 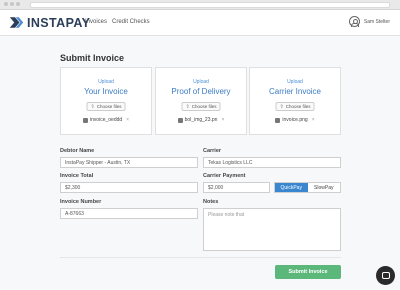 I want to click on maximize-window-dot, so click(x=18, y=4).